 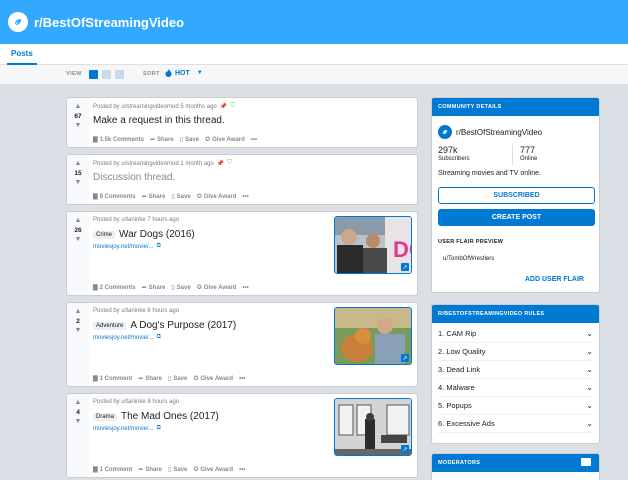 What do you see at coordinates (515, 406) in the screenshot?
I see `rule-item: 5. Popups ⌄` at bounding box center [515, 406].